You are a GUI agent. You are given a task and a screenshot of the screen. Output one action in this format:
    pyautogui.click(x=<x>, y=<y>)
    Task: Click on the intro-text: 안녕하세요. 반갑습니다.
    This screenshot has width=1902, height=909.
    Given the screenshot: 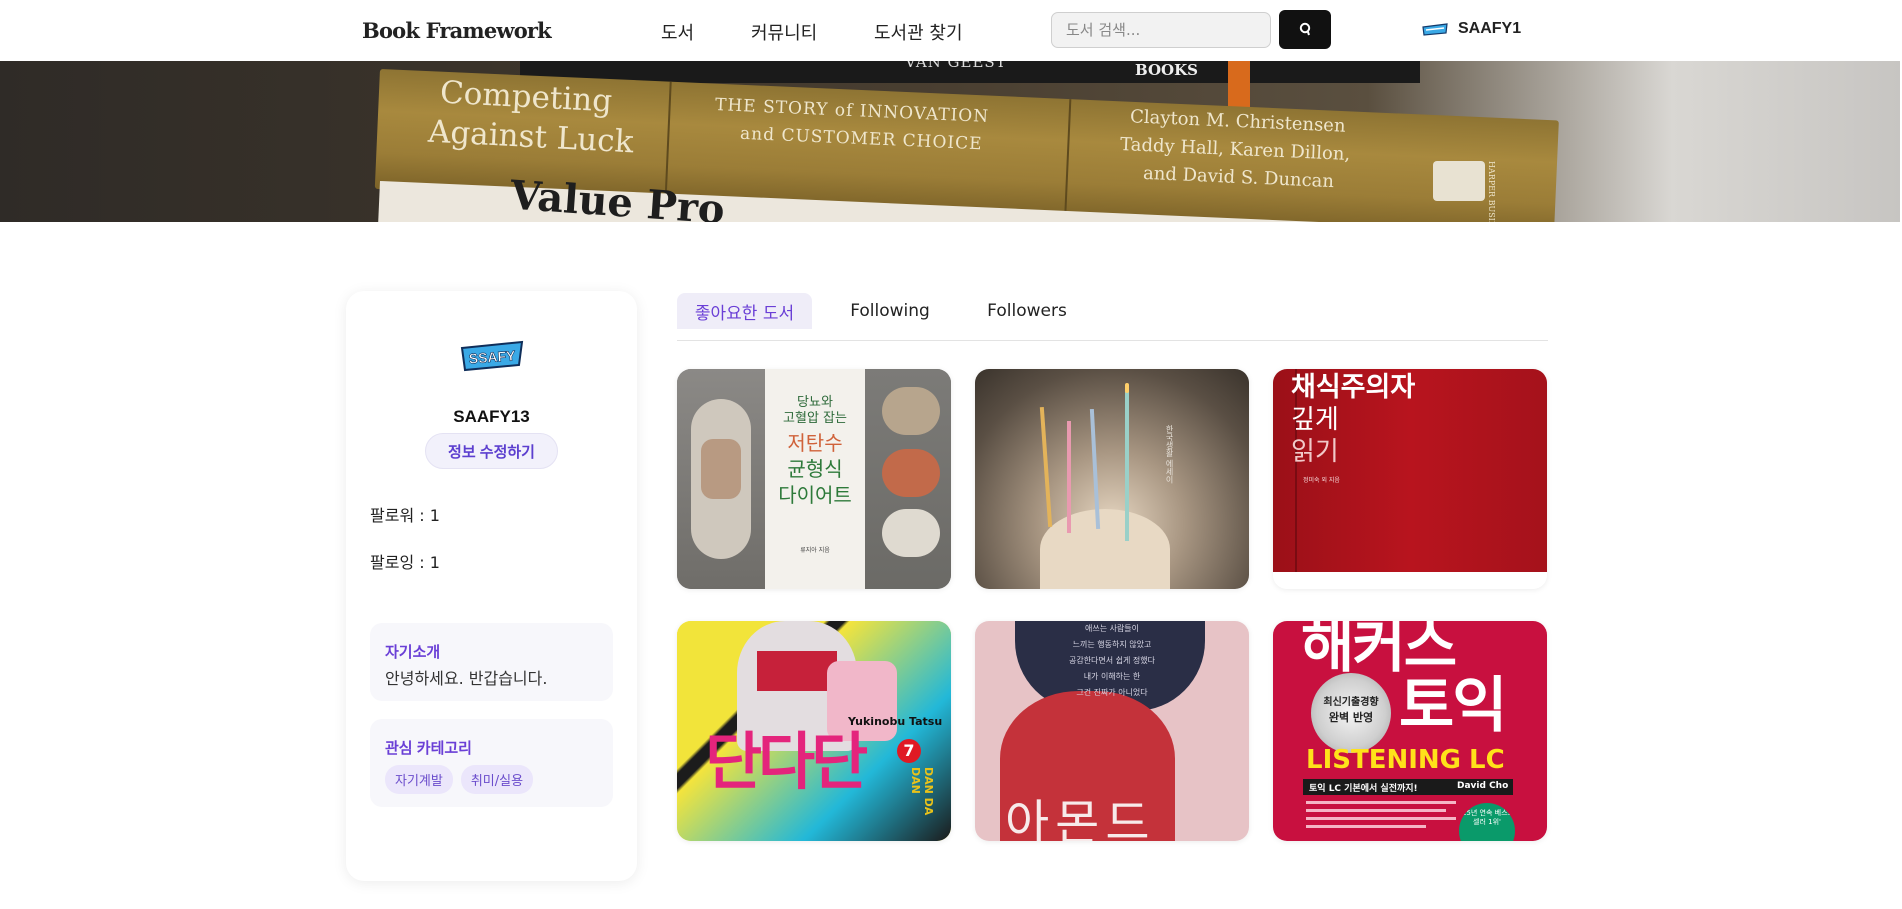 What is the action you would take?
    pyautogui.click(x=466, y=678)
    